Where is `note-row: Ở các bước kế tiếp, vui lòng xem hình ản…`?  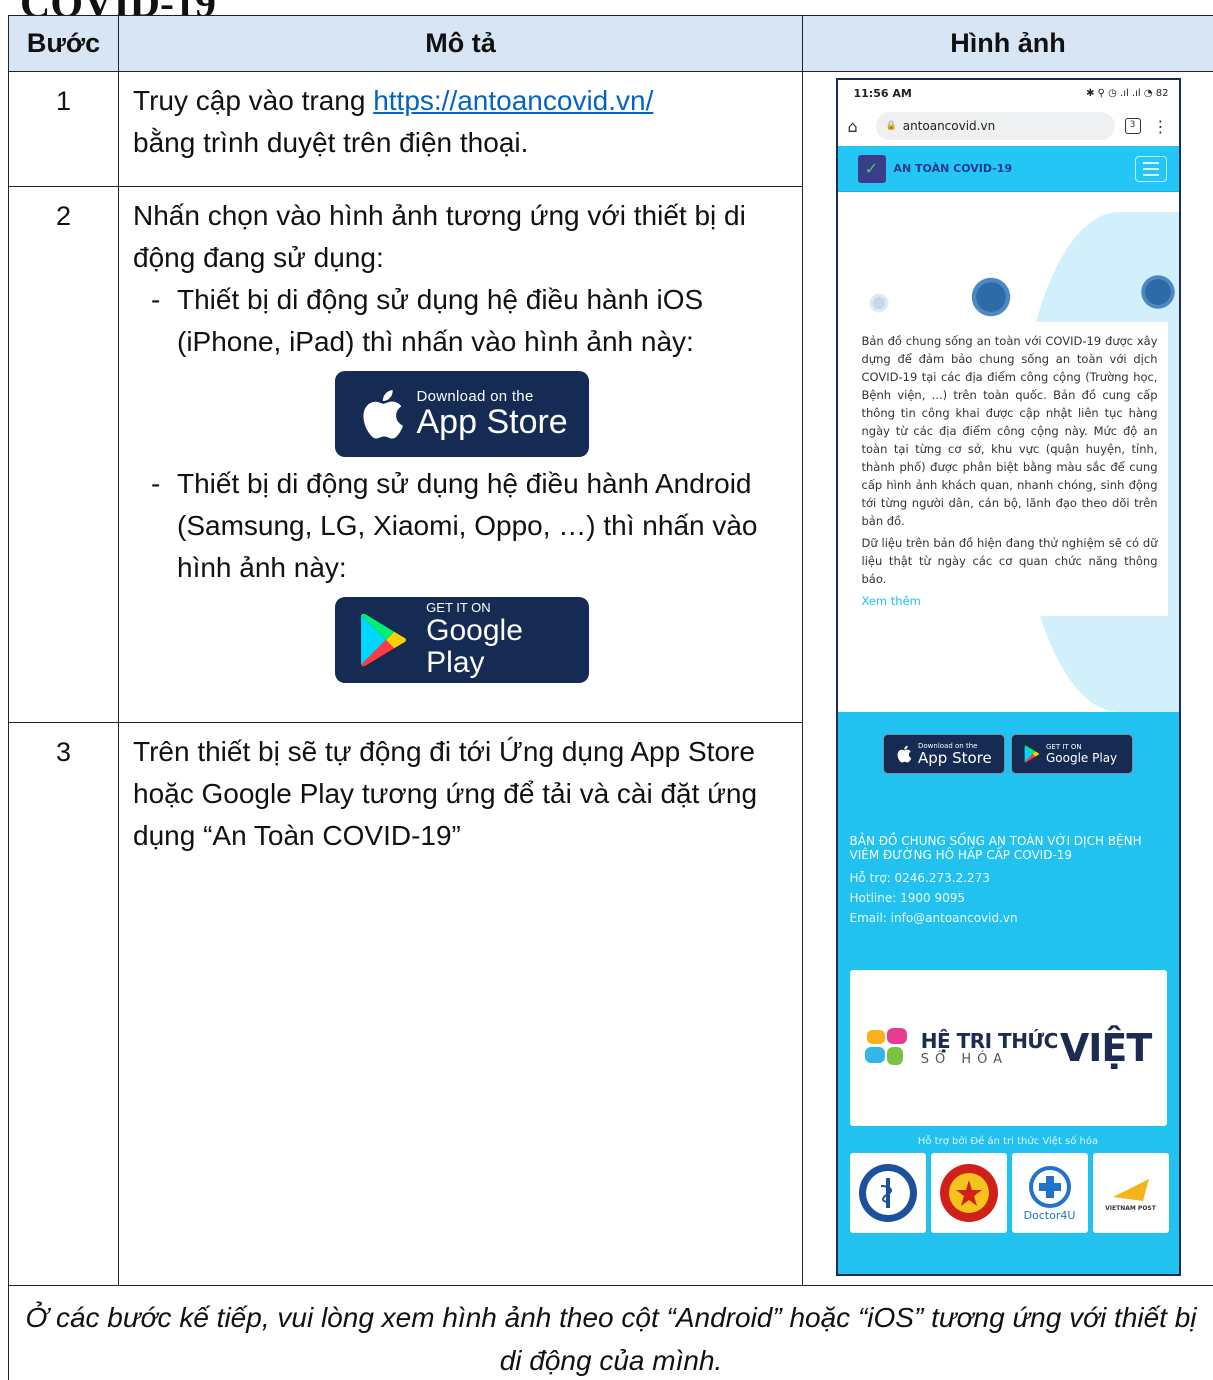
note-row: Ở các bước kế tiếp, vui lòng xem hình ản… is located at coordinates (610, 1332).